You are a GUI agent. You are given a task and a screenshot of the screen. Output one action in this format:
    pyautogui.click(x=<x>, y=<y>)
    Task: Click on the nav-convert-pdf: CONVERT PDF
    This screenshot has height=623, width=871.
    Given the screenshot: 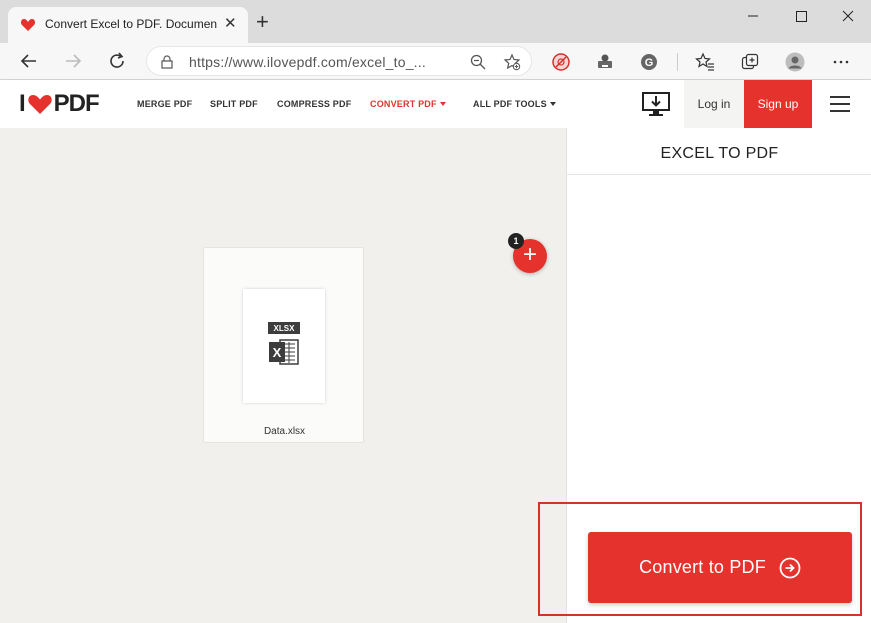 What is the action you would take?
    pyautogui.click(x=408, y=104)
    